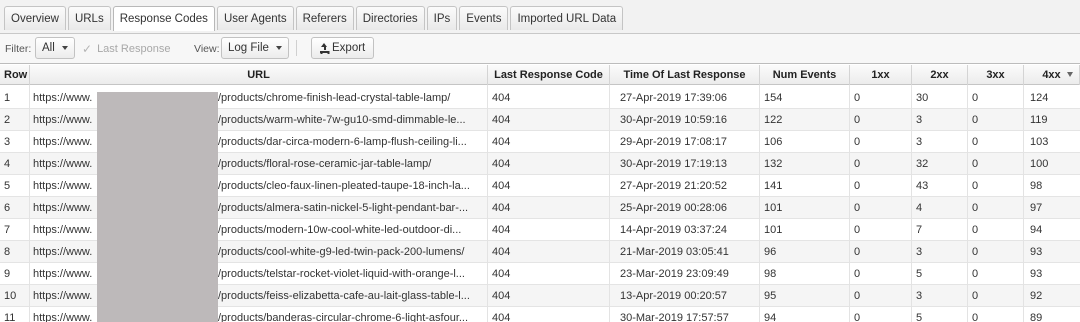  What do you see at coordinates (674, 230) in the screenshot?
I see `time-cell: 14-Apr-2019 03:37:24` at bounding box center [674, 230].